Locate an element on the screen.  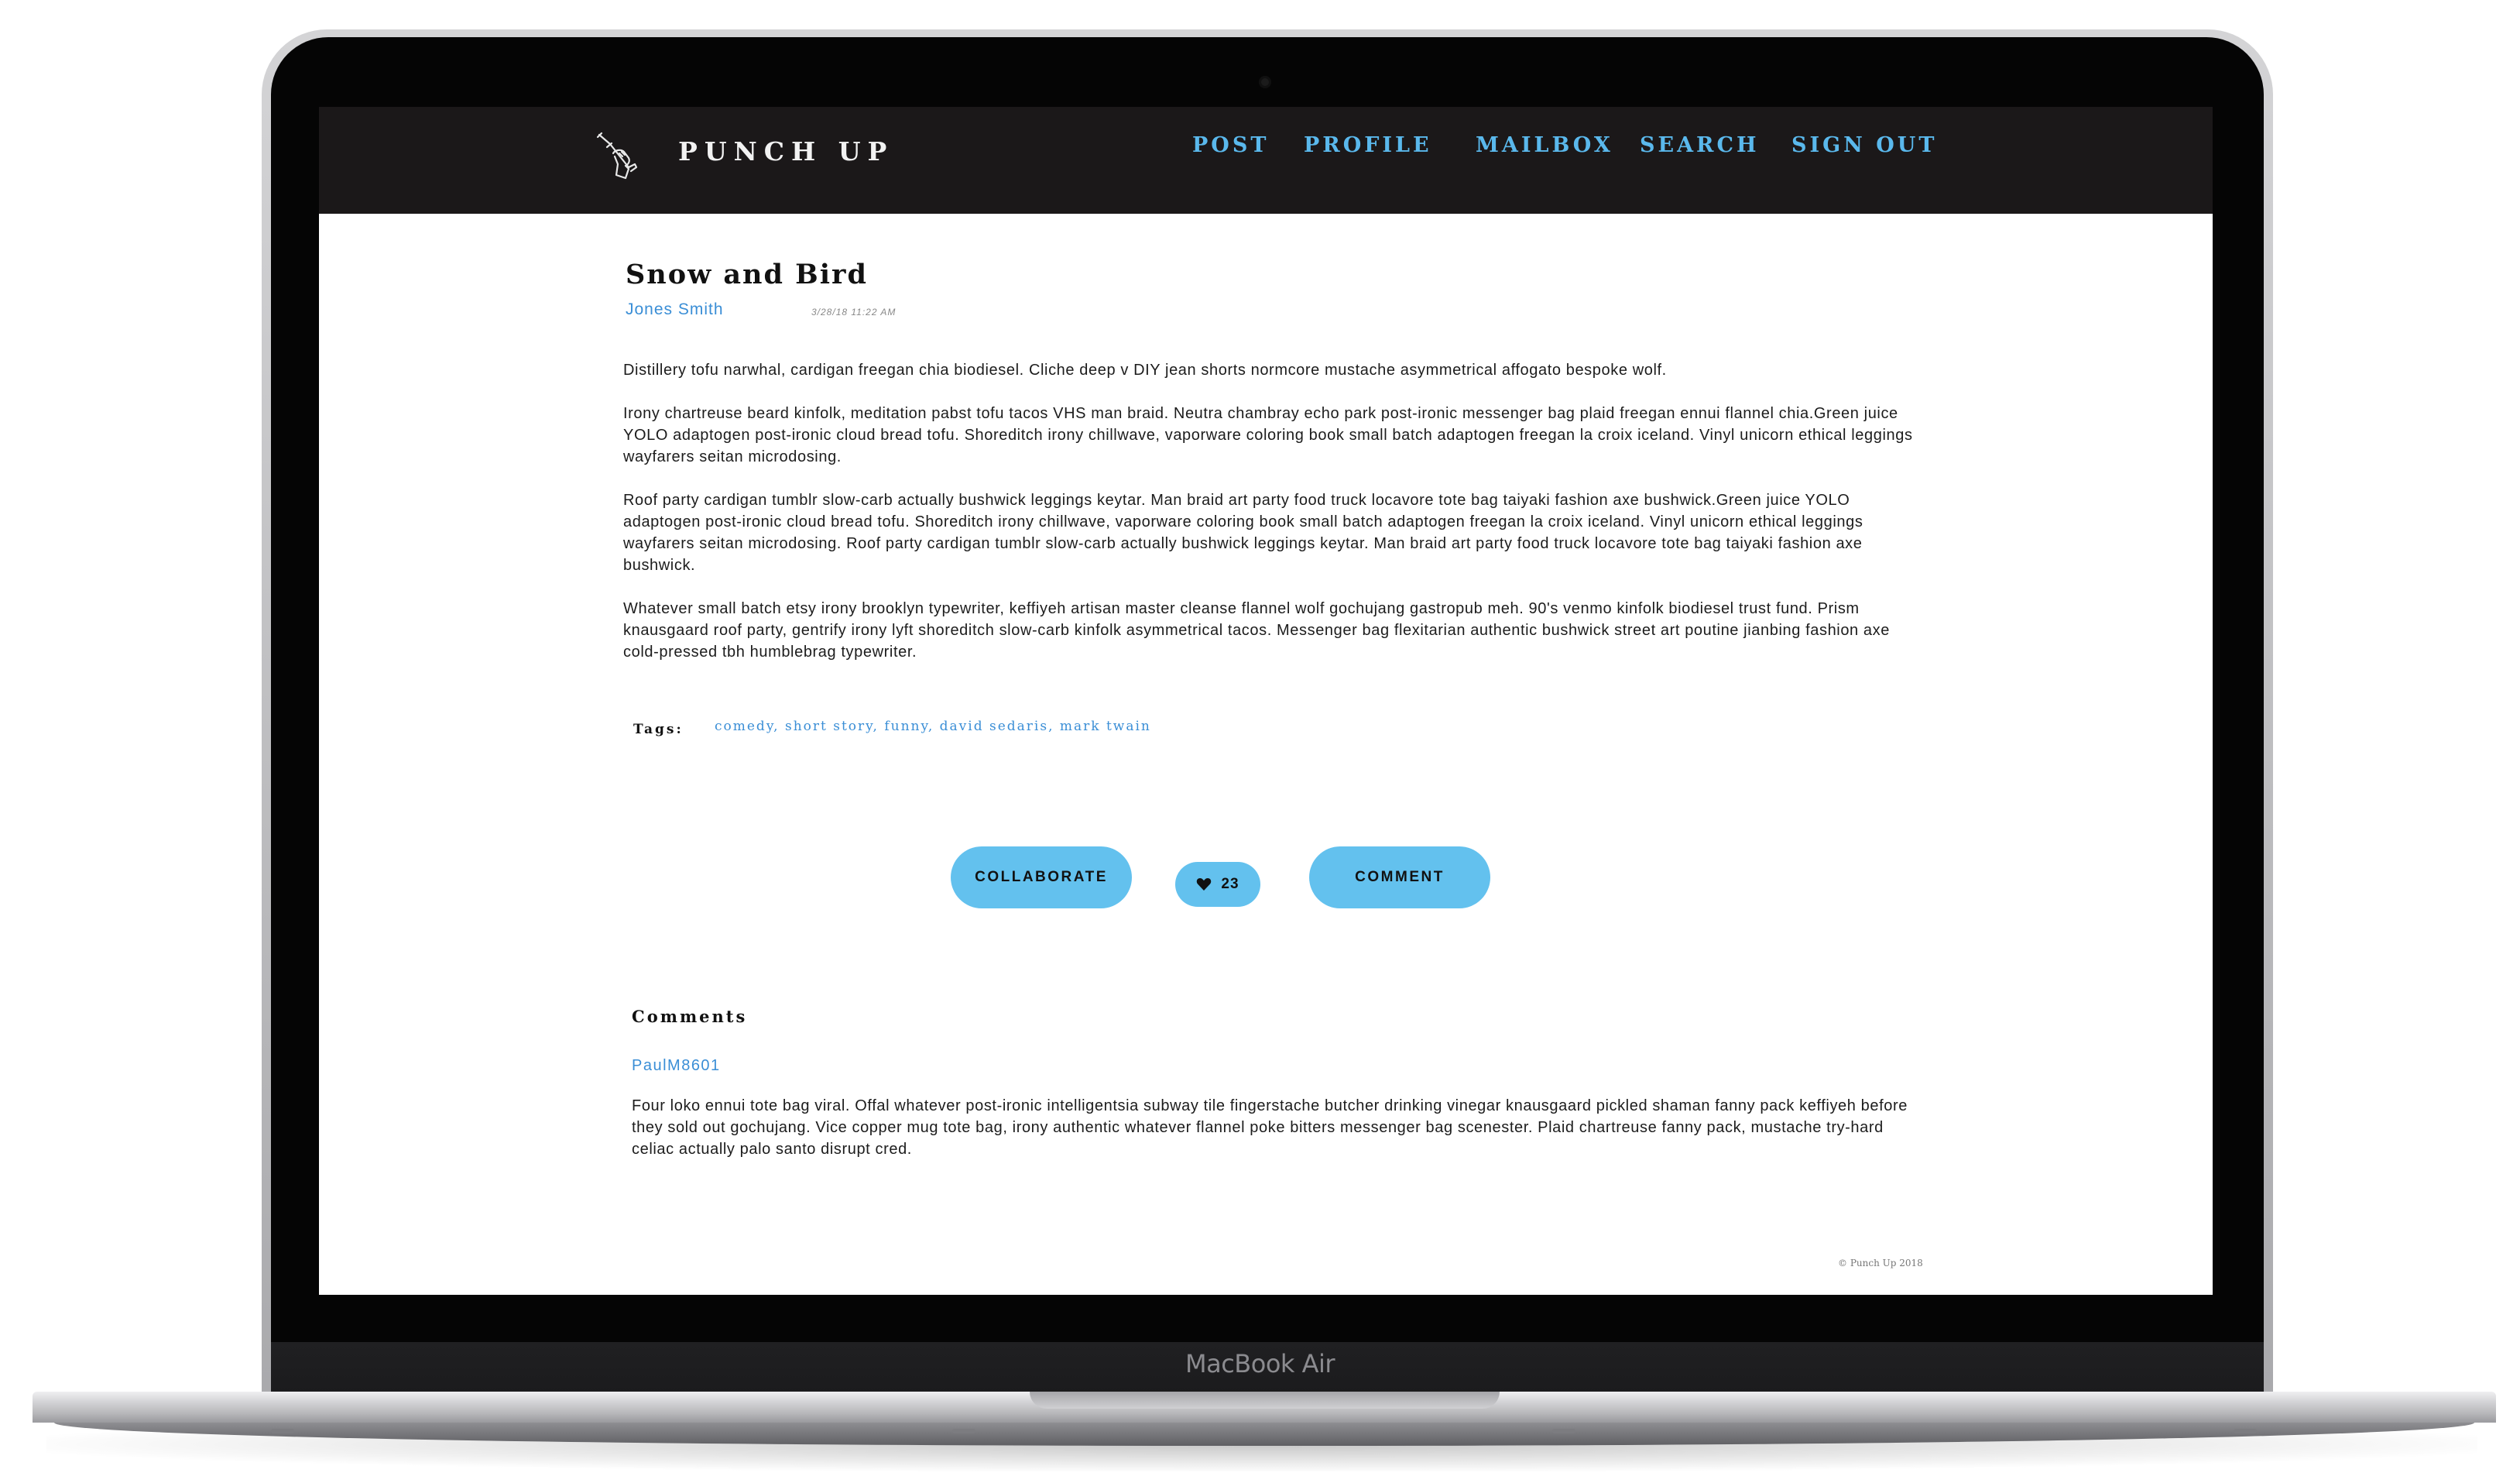
like-count: 23 is located at coordinates (1230, 884).